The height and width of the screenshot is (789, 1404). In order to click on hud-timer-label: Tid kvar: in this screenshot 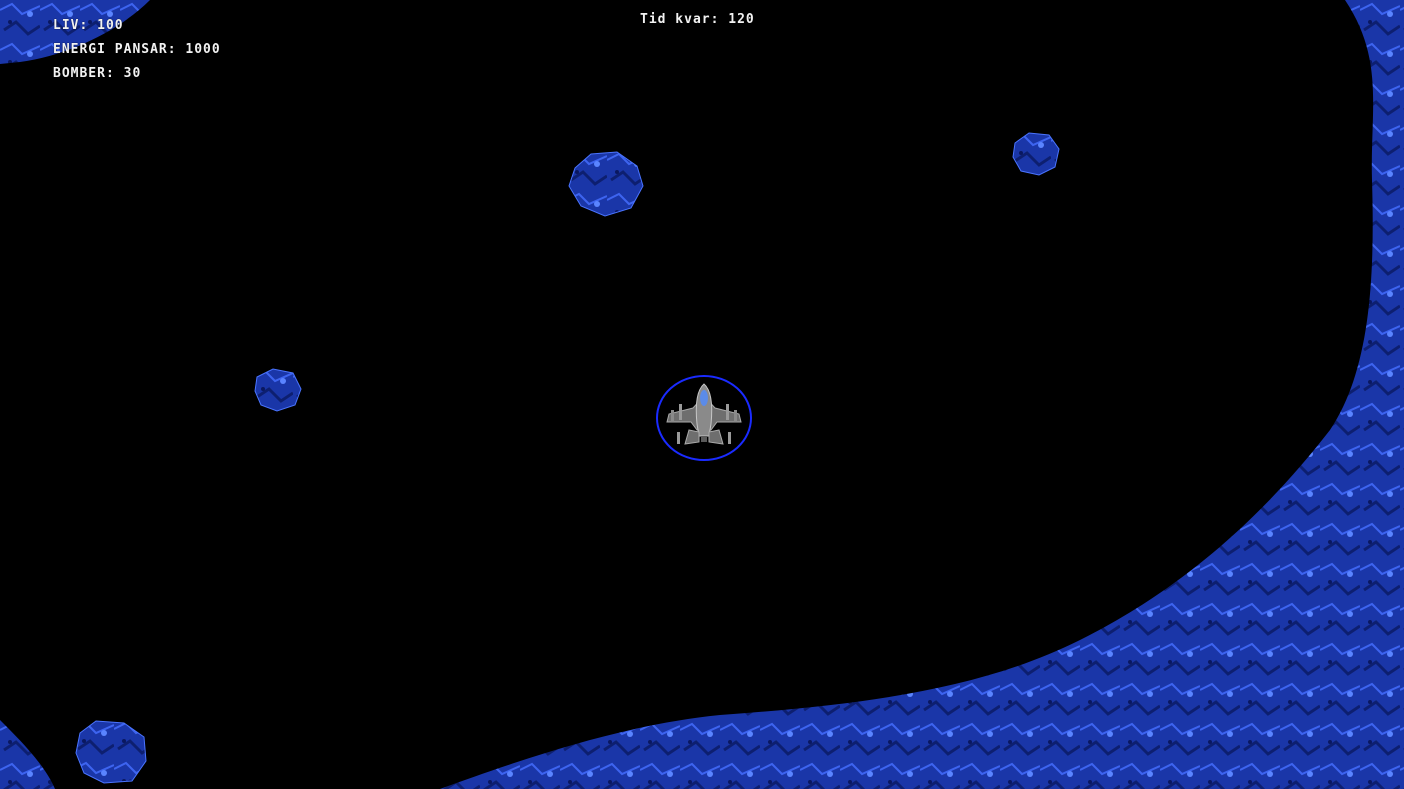, I will do `click(680, 19)`.